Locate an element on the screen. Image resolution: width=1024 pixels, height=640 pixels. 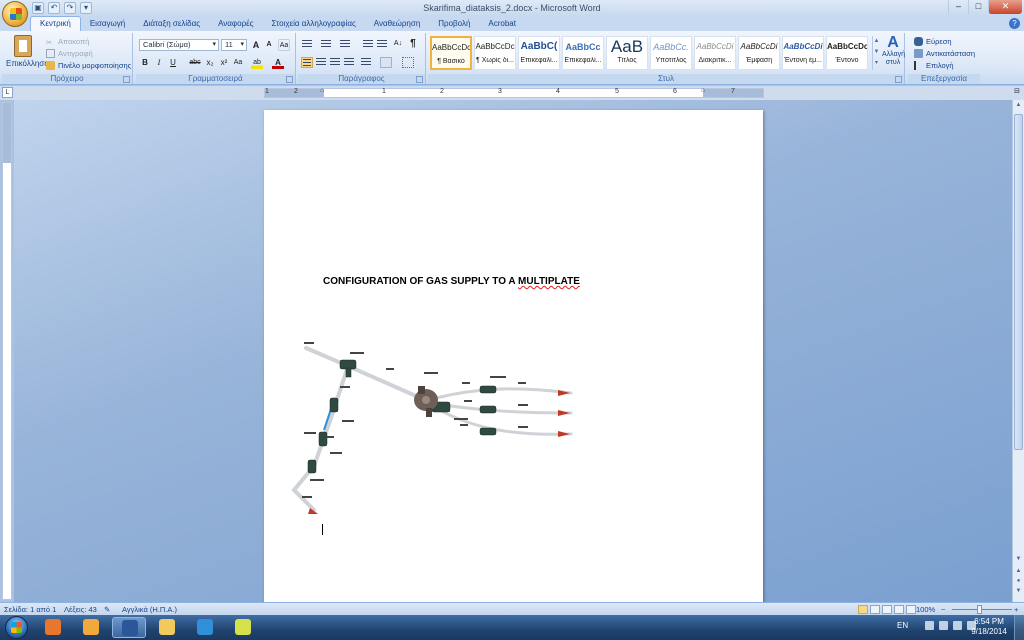
style-item: AaBbCcDc Έντονο is located at coordinates (847, 53).